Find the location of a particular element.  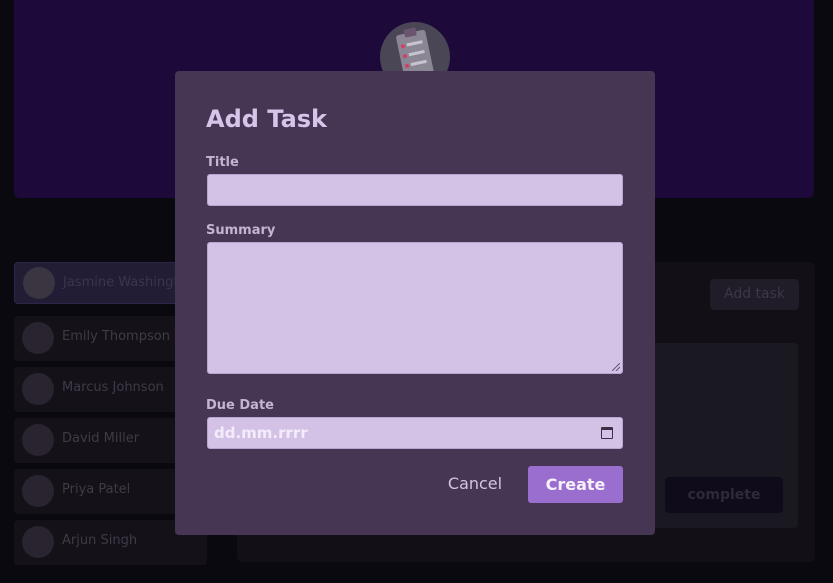

user-name: Emily Thompson is located at coordinates (116, 336).